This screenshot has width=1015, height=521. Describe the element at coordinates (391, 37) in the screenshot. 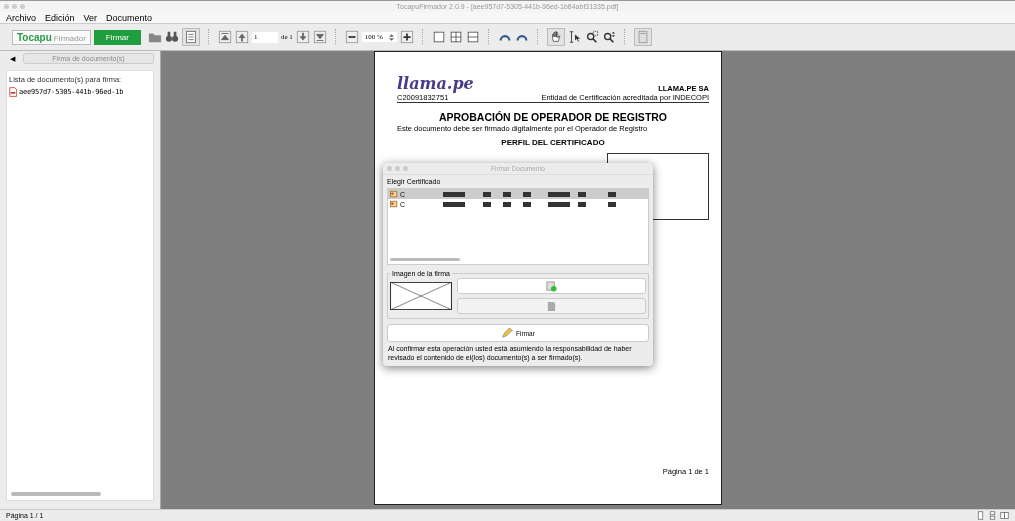

I see `stepper-icon` at that location.